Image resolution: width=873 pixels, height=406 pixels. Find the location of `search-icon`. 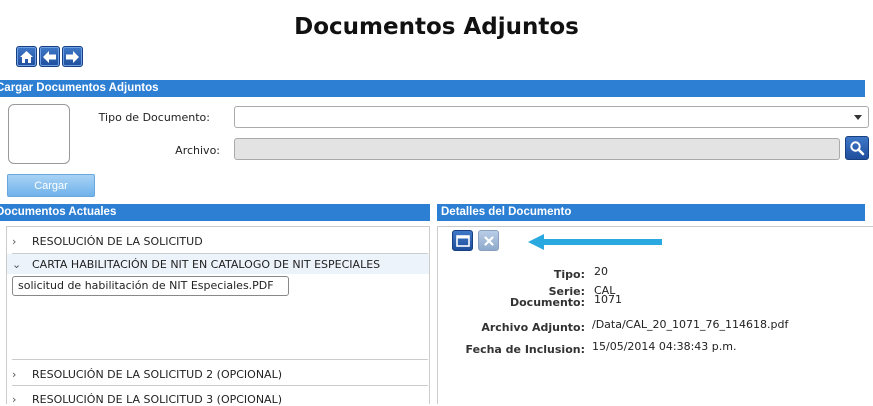

search-icon is located at coordinates (857, 148).